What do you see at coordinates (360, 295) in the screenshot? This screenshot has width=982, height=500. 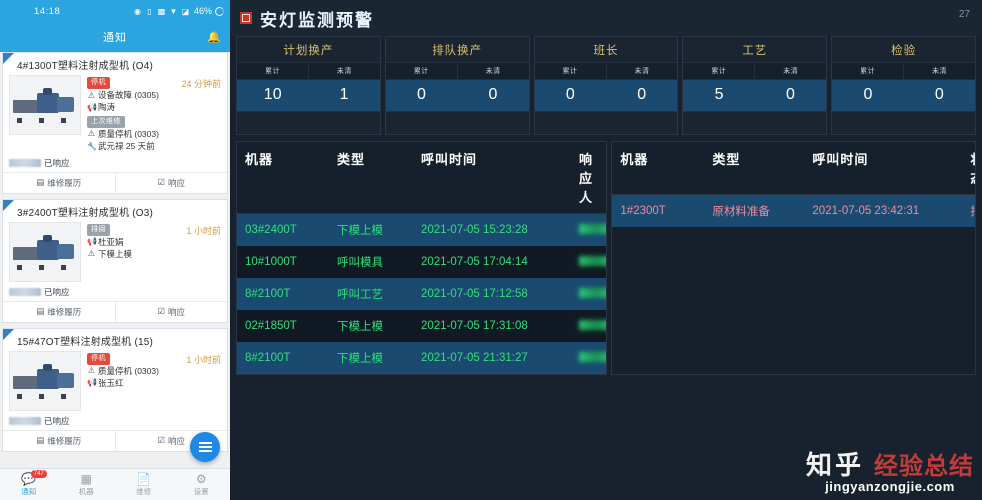 I see `table-cell: 呼叫工艺` at bounding box center [360, 295].